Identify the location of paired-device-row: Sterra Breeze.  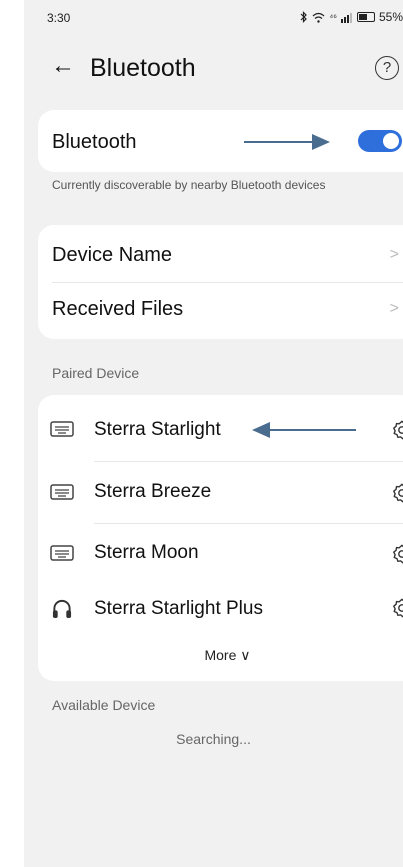
(220, 492).